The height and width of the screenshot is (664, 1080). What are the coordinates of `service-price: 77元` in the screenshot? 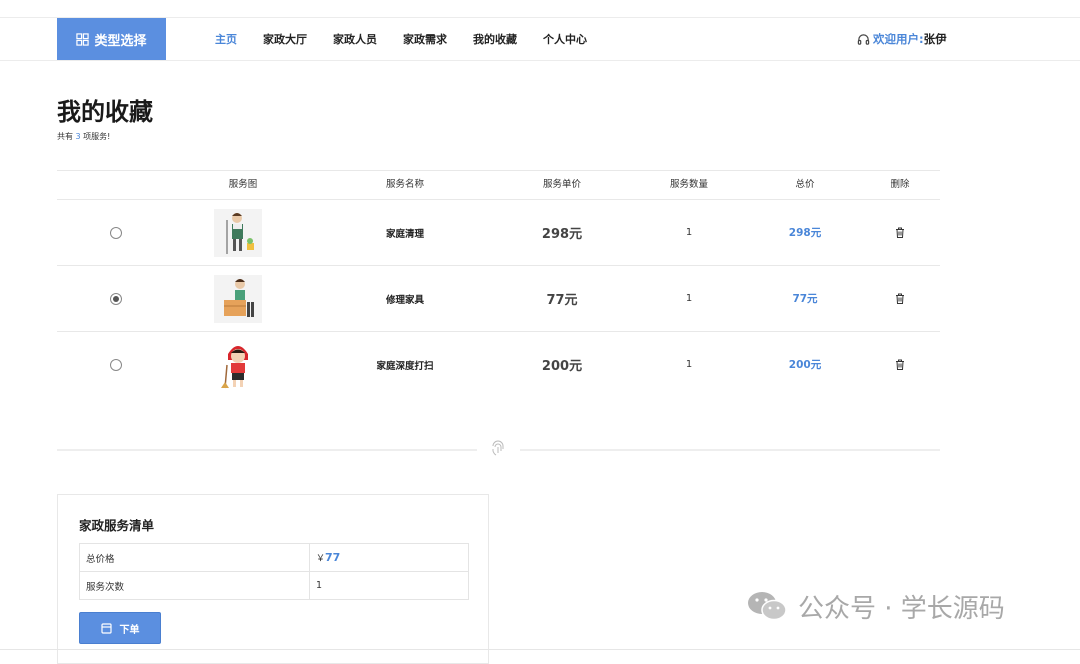 It's located at (562, 300).